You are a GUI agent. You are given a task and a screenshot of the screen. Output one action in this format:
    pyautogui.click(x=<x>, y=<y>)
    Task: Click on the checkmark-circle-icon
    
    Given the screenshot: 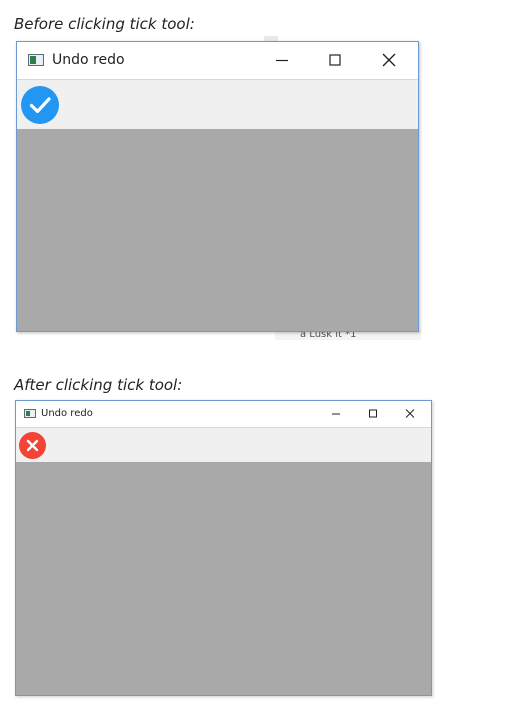 What is the action you would take?
    pyautogui.click(x=40, y=105)
    